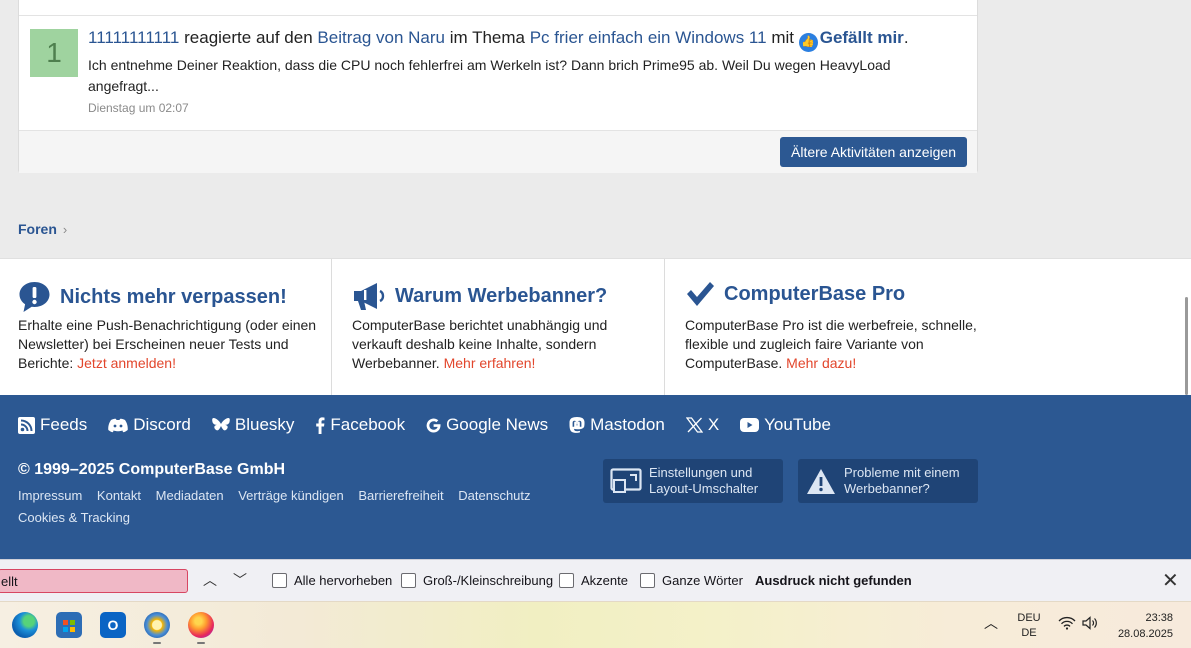  I want to click on social-mastodon: Mastodon, so click(617, 425).